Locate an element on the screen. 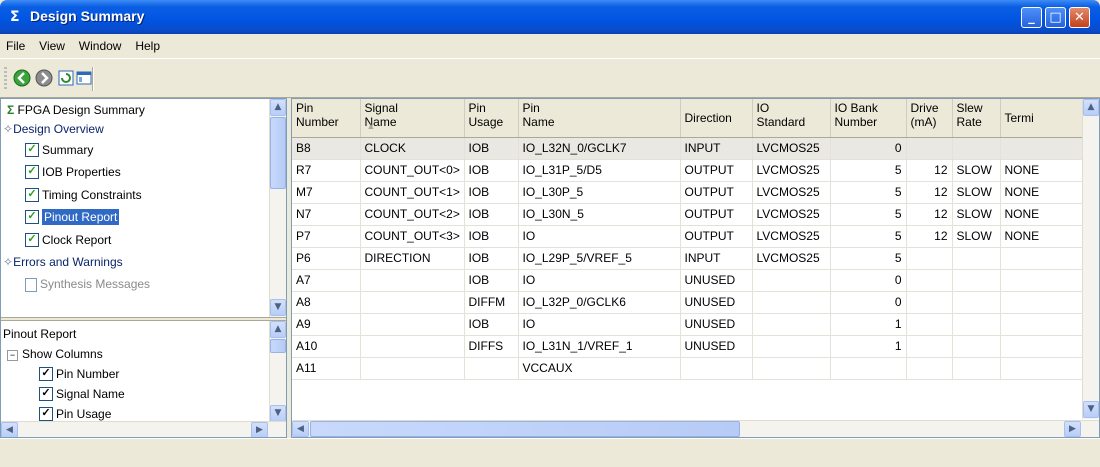 The height and width of the screenshot is (467, 1100). tree-item-design-overview: ✧Design Overview is located at coordinates (53, 129).